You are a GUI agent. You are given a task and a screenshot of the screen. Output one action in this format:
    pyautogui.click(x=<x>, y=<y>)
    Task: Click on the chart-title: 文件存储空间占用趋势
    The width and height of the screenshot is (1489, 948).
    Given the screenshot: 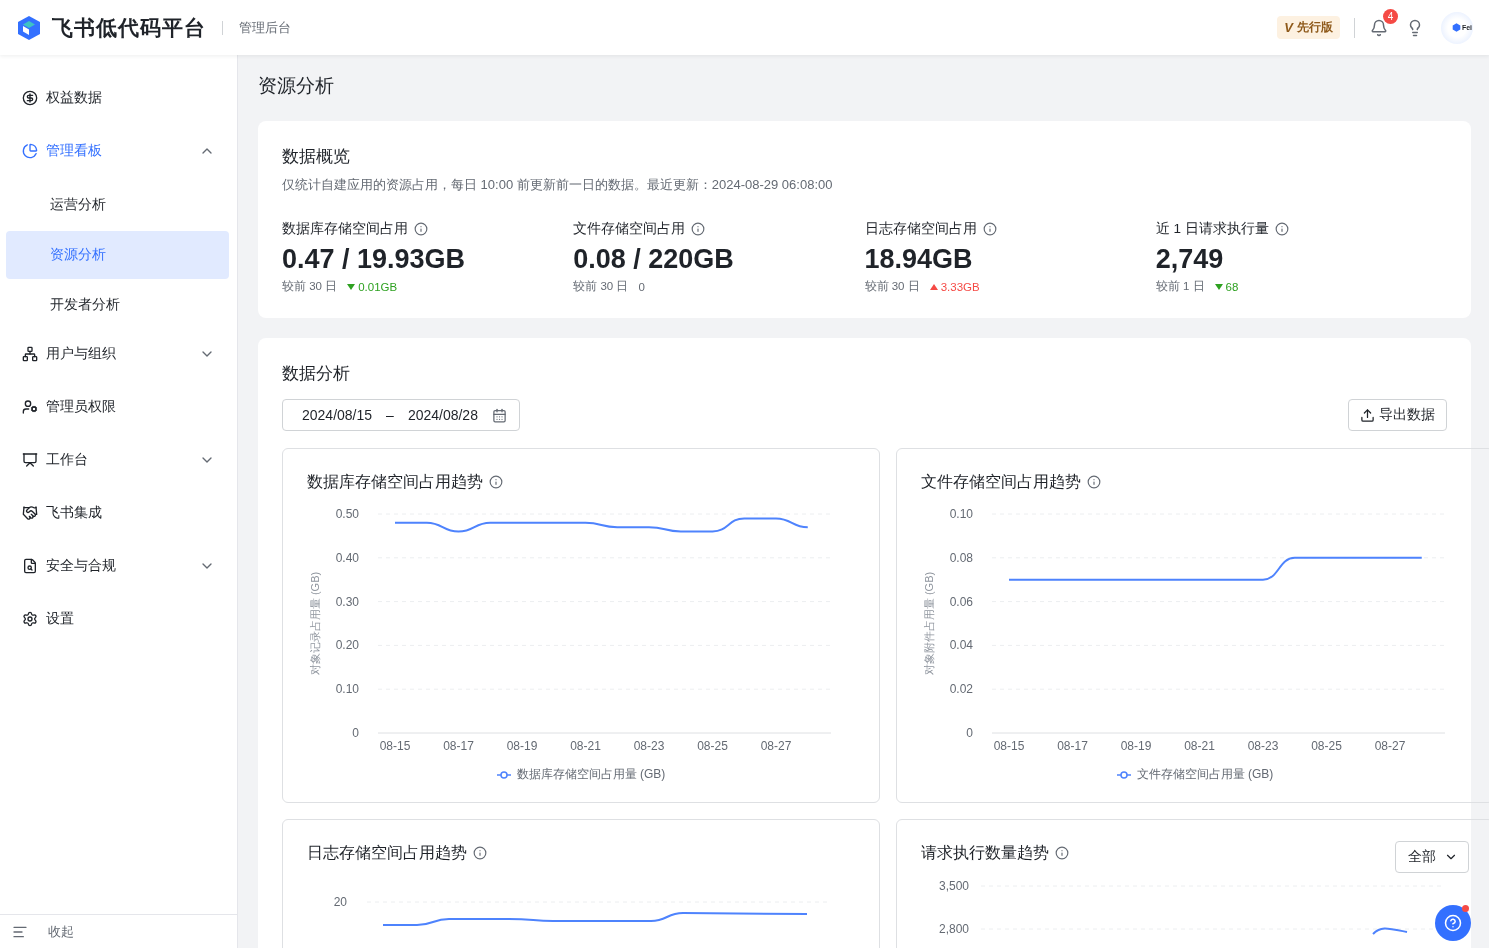 What is the action you would take?
    pyautogui.click(x=1001, y=481)
    